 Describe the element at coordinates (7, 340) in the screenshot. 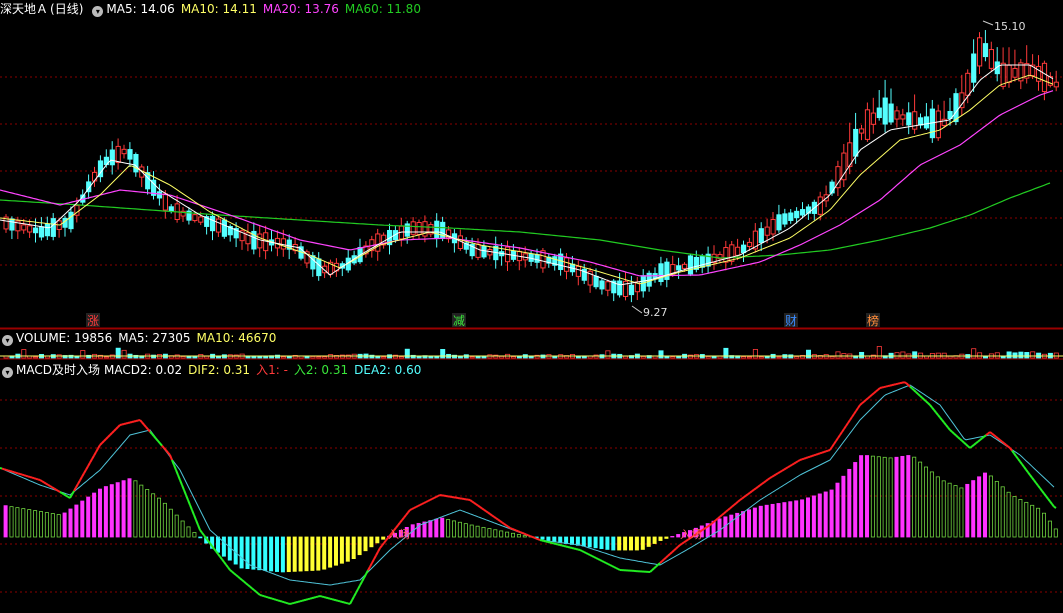

I see `volume-menu-icon: ▾` at that location.